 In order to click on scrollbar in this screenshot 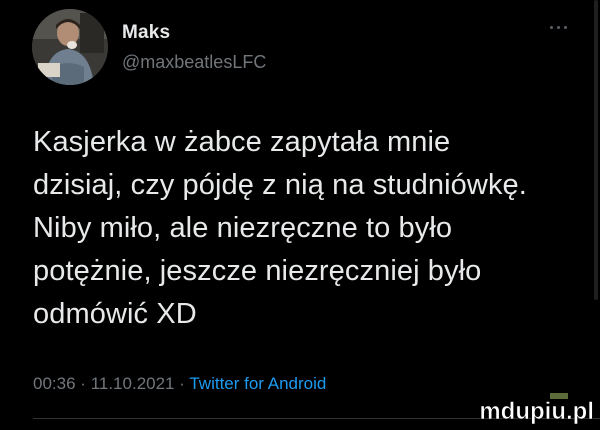, I will do `click(596, 150)`.